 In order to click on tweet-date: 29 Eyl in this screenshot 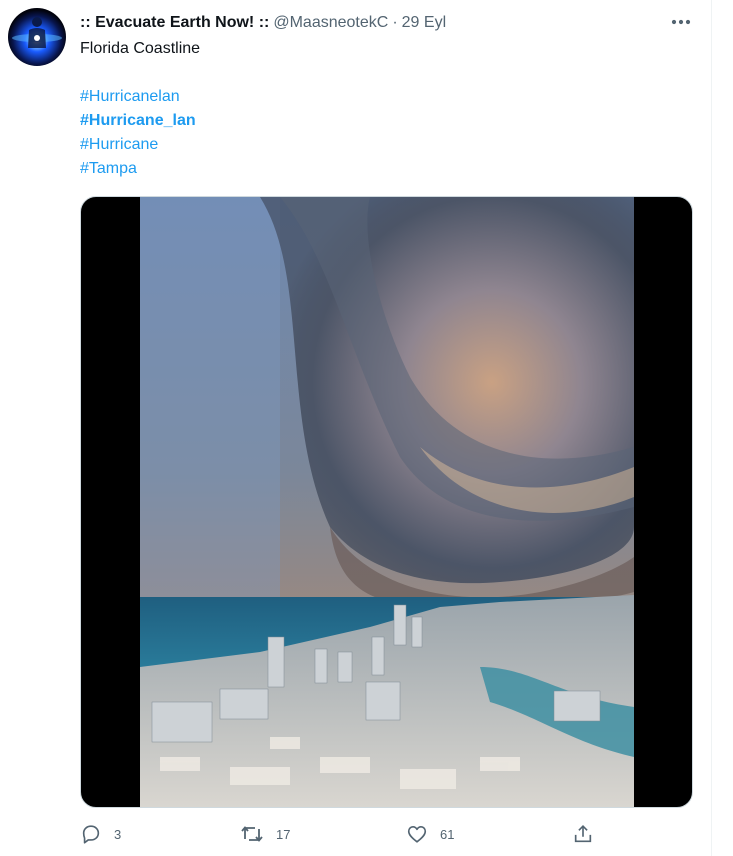, I will do `click(424, 23)`.